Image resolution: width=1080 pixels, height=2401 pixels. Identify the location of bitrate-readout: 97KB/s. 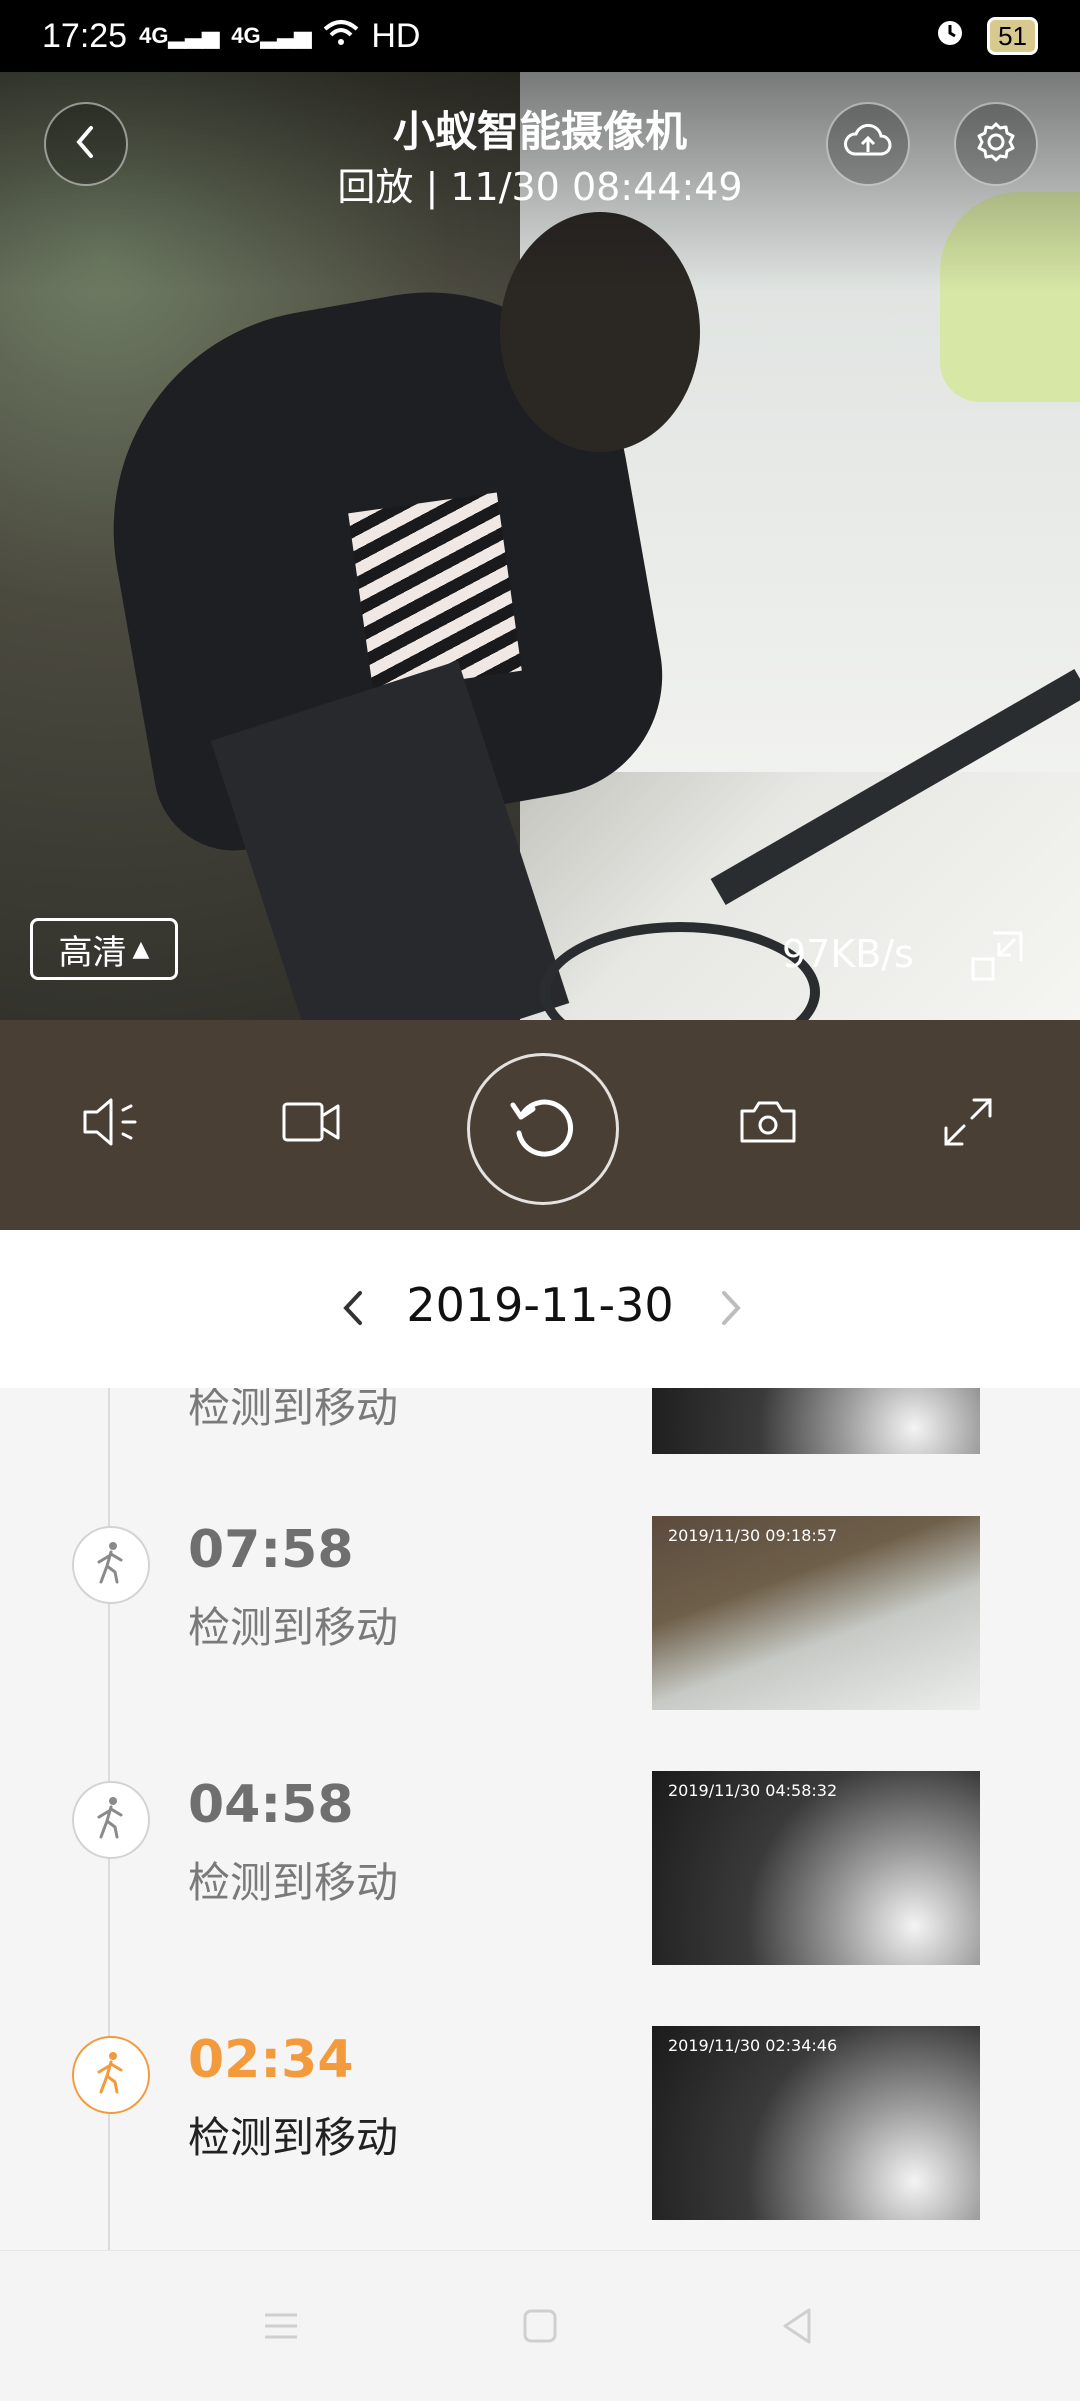
(848, 954).